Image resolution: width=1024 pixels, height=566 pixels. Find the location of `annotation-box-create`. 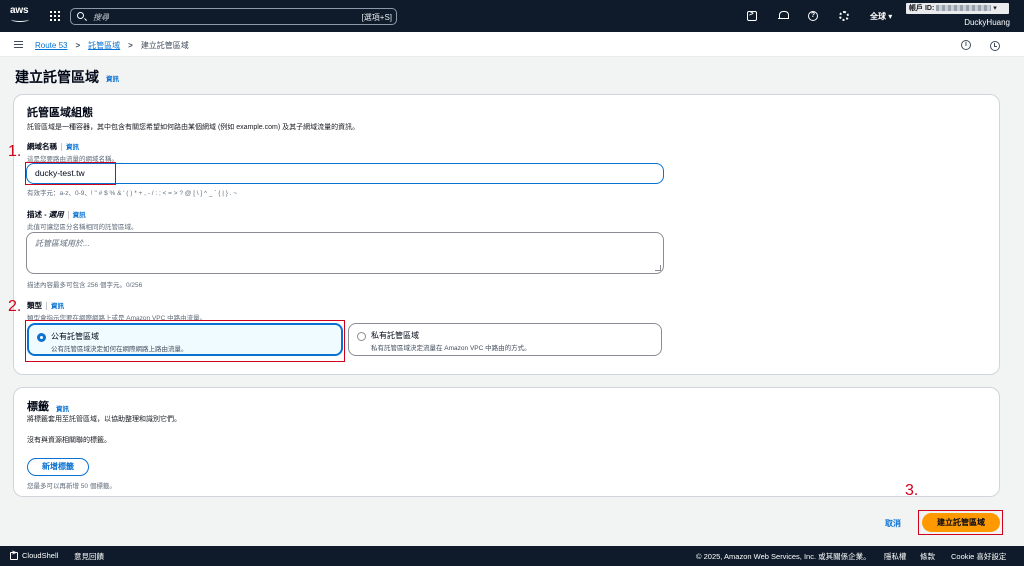

annotation-box-create is located at coordinates (960, 522).